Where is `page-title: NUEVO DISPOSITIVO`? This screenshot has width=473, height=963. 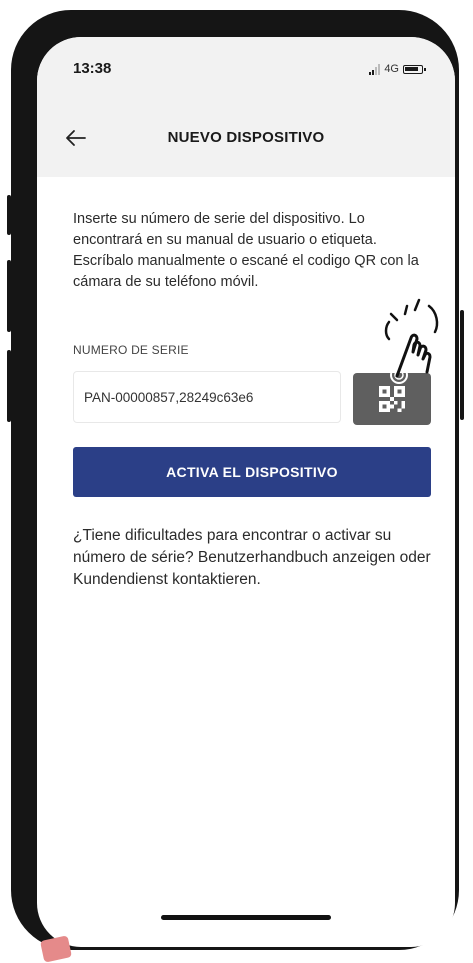 page-title: NUEVO DISPOSITIVO is located at coordinates (246, 137).